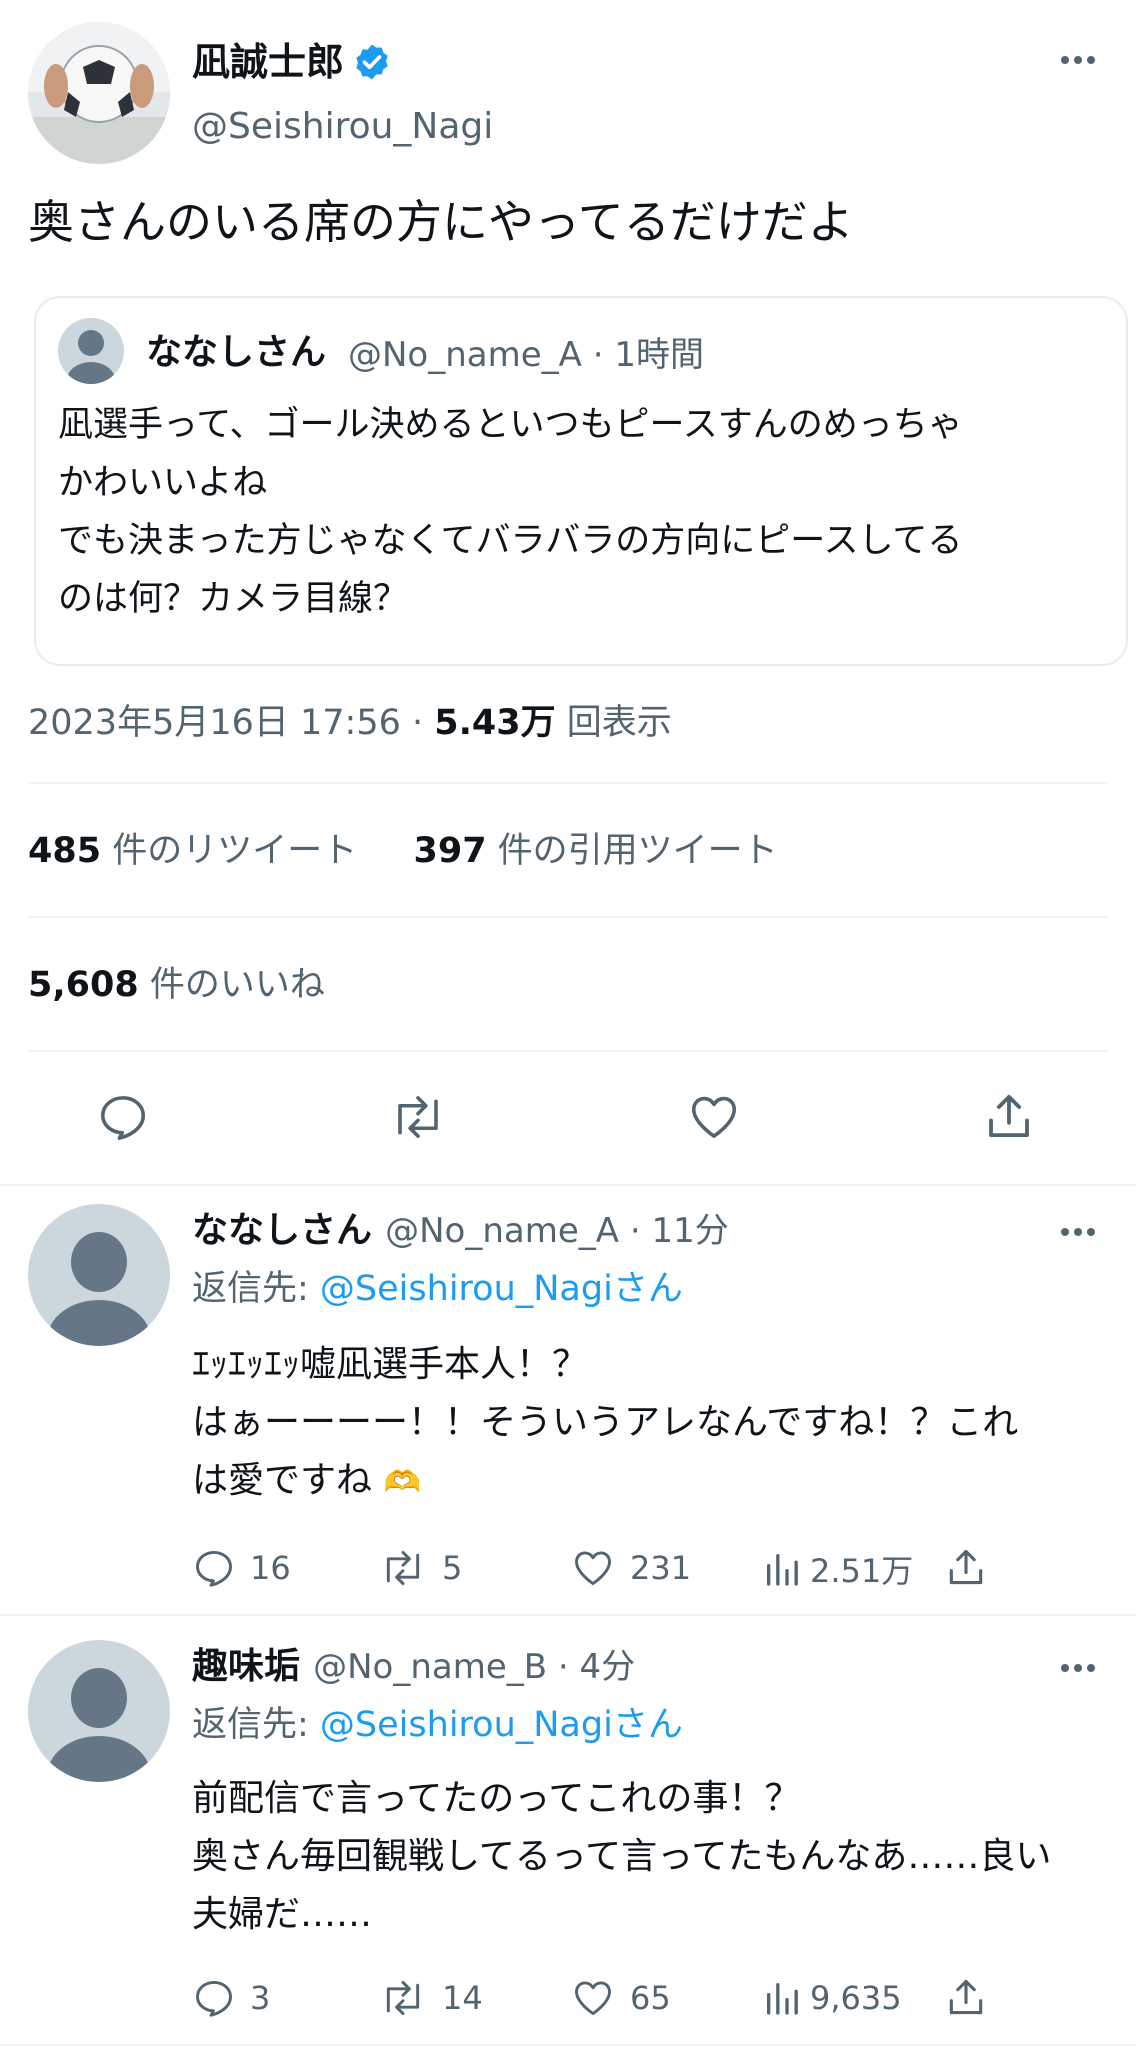 The height and width of the screenshot is (2048, 1136). Describe the element at coordinates (282, 1480) in the screenshot. I see `reply-text-segment: は愛ですね` at that location.